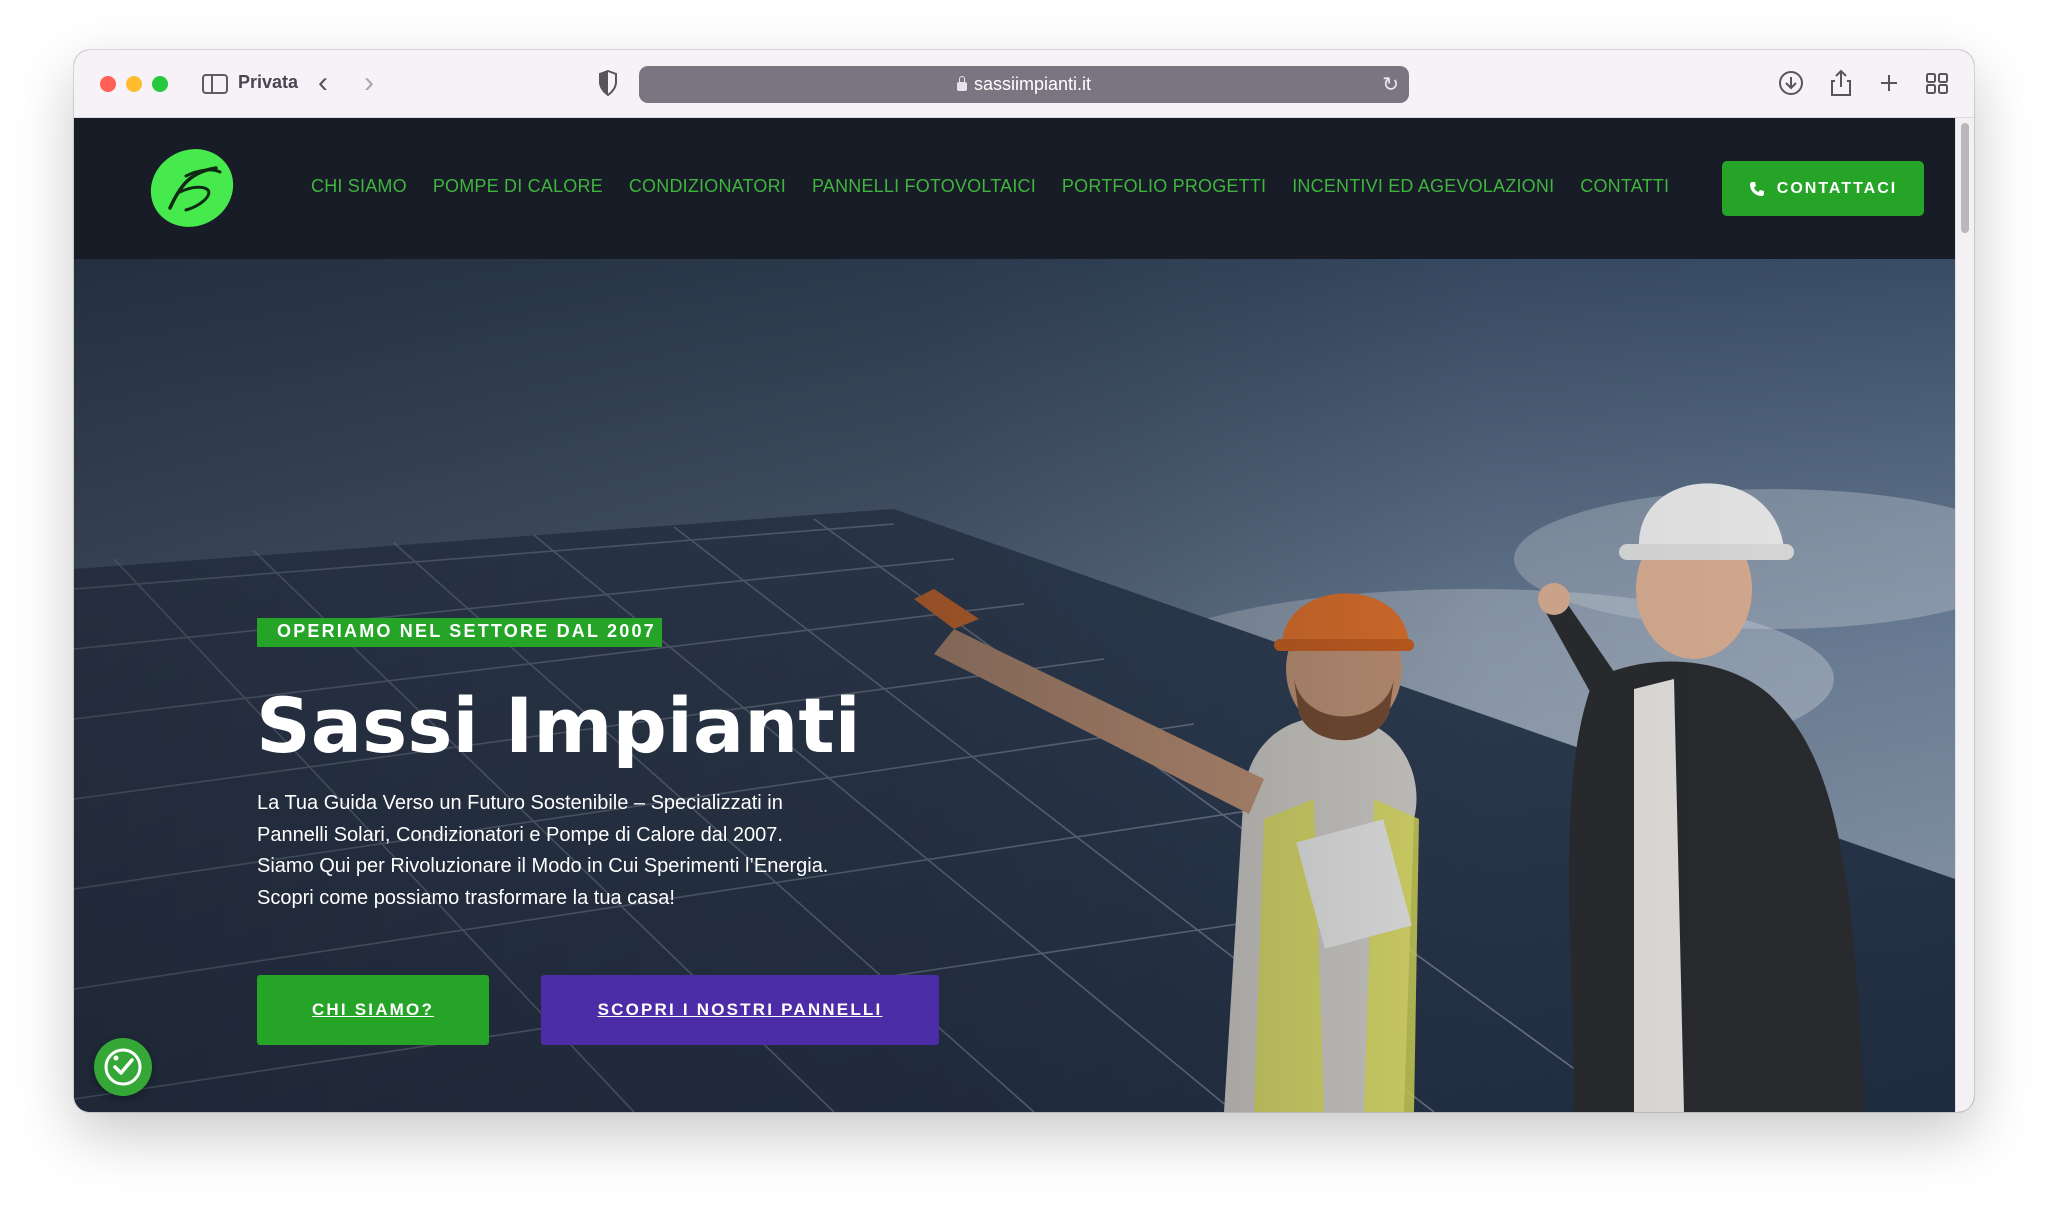 The image size is (2048, 1210). I want to click on sidebar-toggle-icon, so click(215, 84).